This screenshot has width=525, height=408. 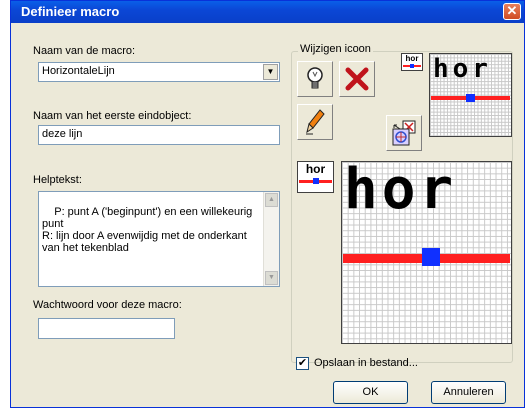 I want to click on save-checkbox: ✔, so click(x=302, y=363).